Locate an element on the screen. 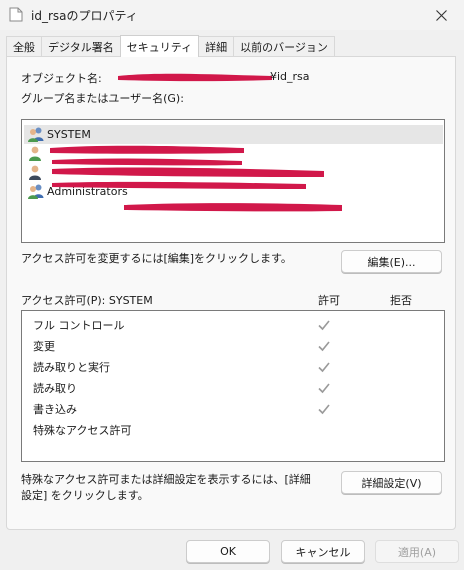 This screenshot has width=464, height=570. allow-column-header: 許可 is located at coordinates (329, 300).